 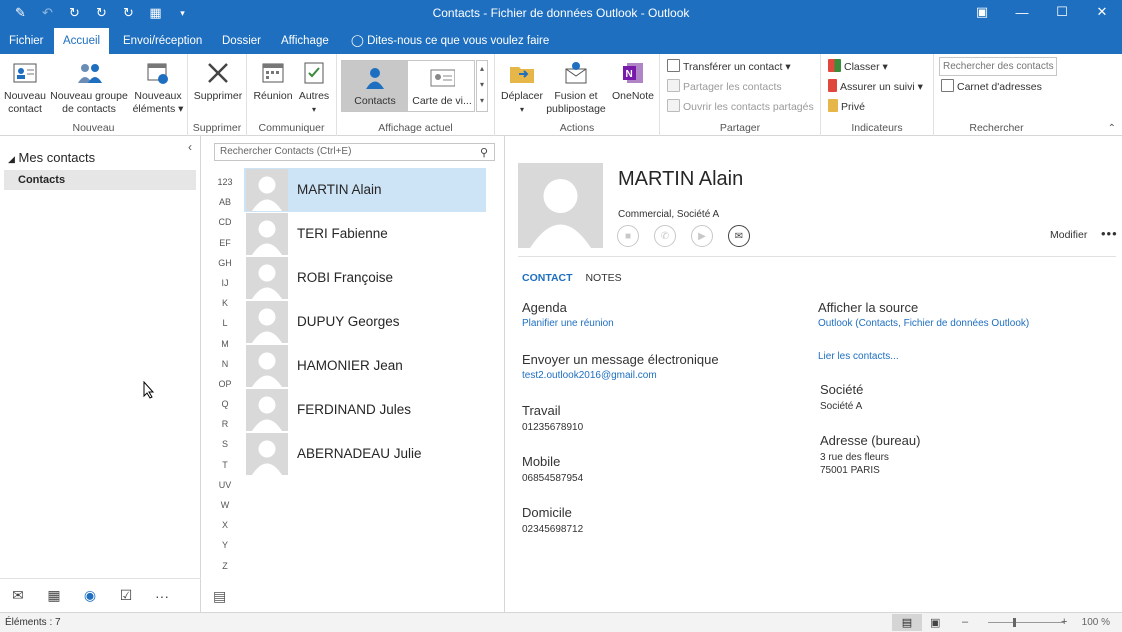 I want to click on delete-button: Supprimer, so click(x=218, y=81).